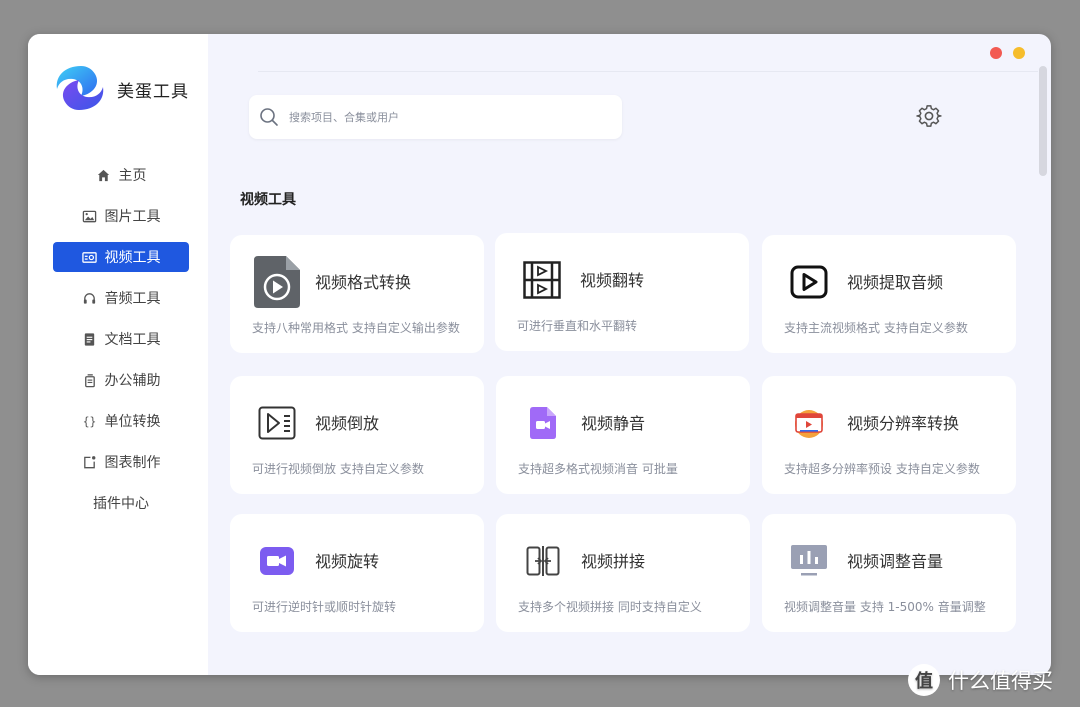 This screenshot has height=707, width=1080. Describe the element at coordinates (357, 294) in the screenshot. I see `tool-card-format-convert: 视频格式转换 支持八种常用格式 支持自定义输出参数` at that location.